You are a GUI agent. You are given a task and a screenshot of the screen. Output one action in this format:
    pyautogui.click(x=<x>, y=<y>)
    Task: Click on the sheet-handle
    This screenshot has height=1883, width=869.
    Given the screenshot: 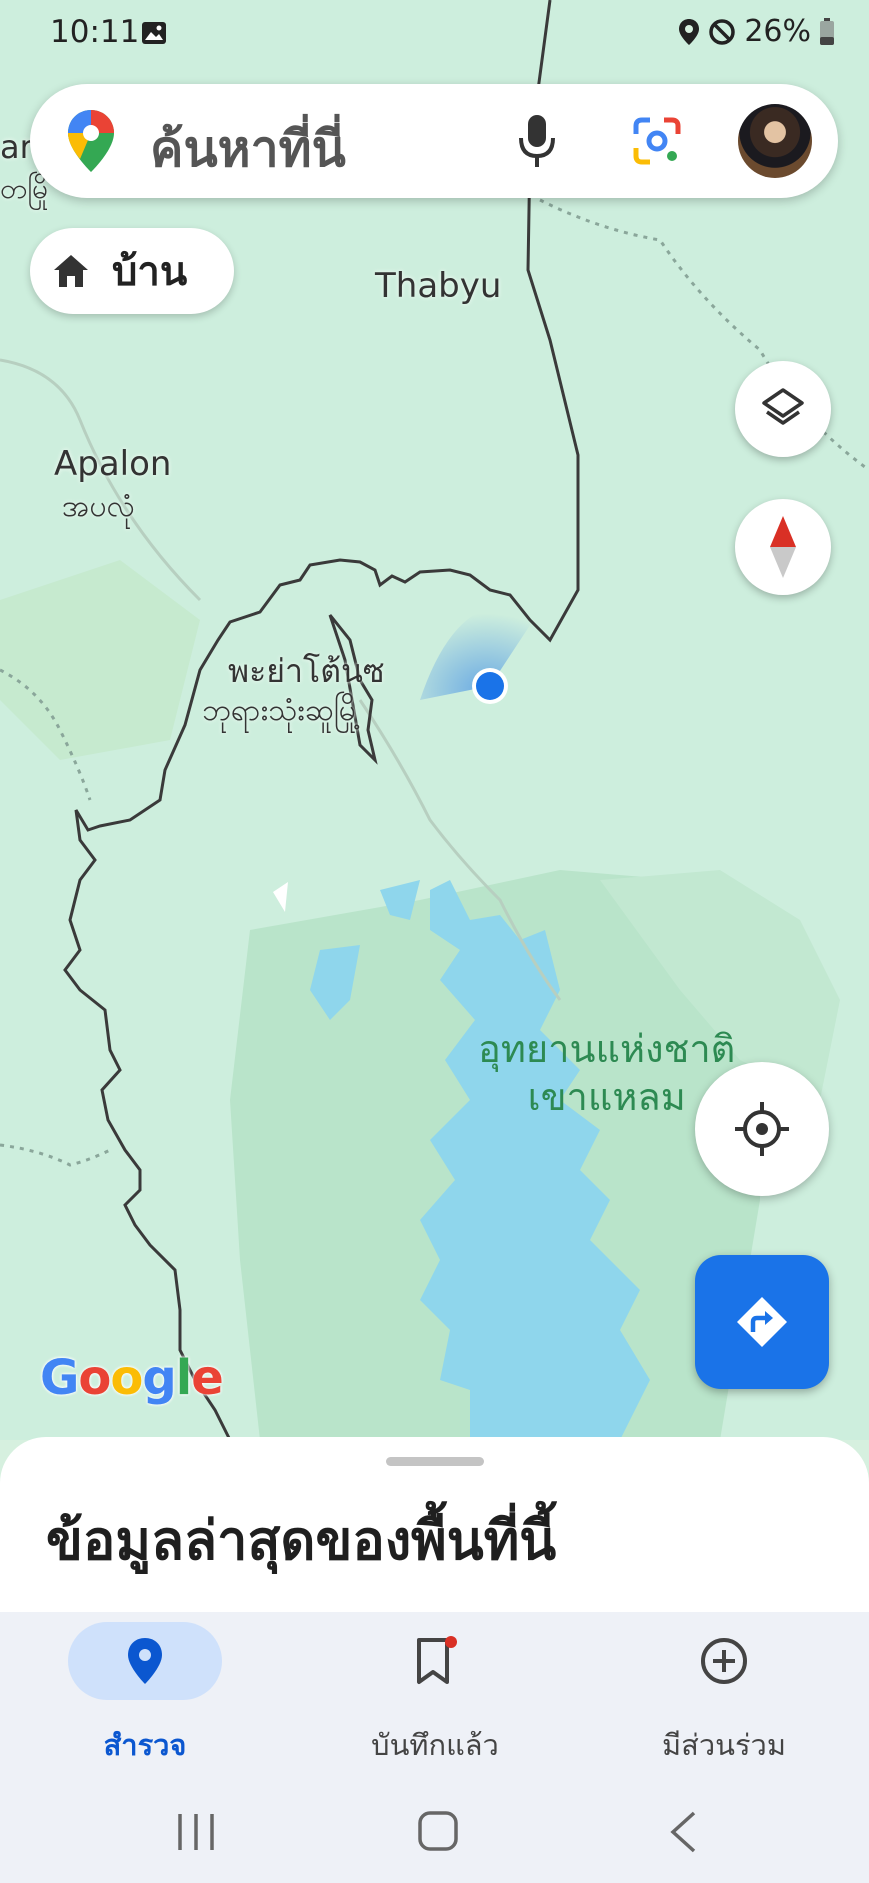 What is the action you would take?
    pyautogui.click(x=435, y=1461)
    